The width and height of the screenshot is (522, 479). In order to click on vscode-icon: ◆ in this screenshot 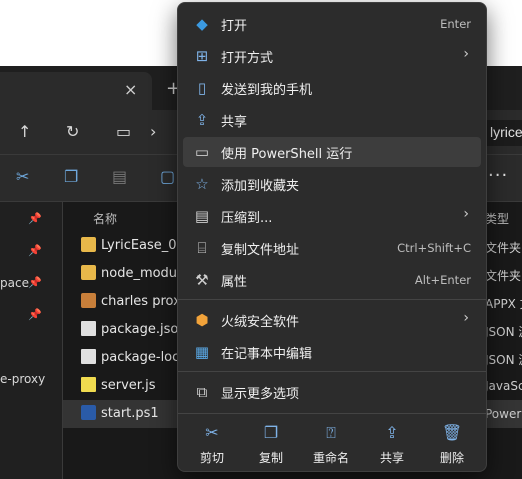, I will do `click(202, 24)`.